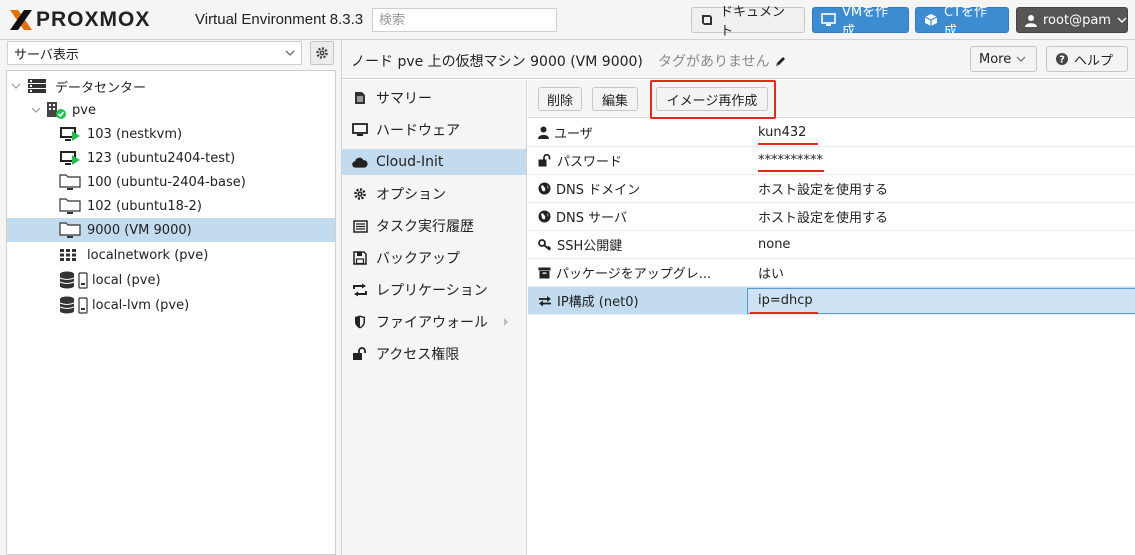  What do you see at coordinates (560, 99) in the screenshot?
I see `delete-button: 削除` at bounding box center [560, 99].